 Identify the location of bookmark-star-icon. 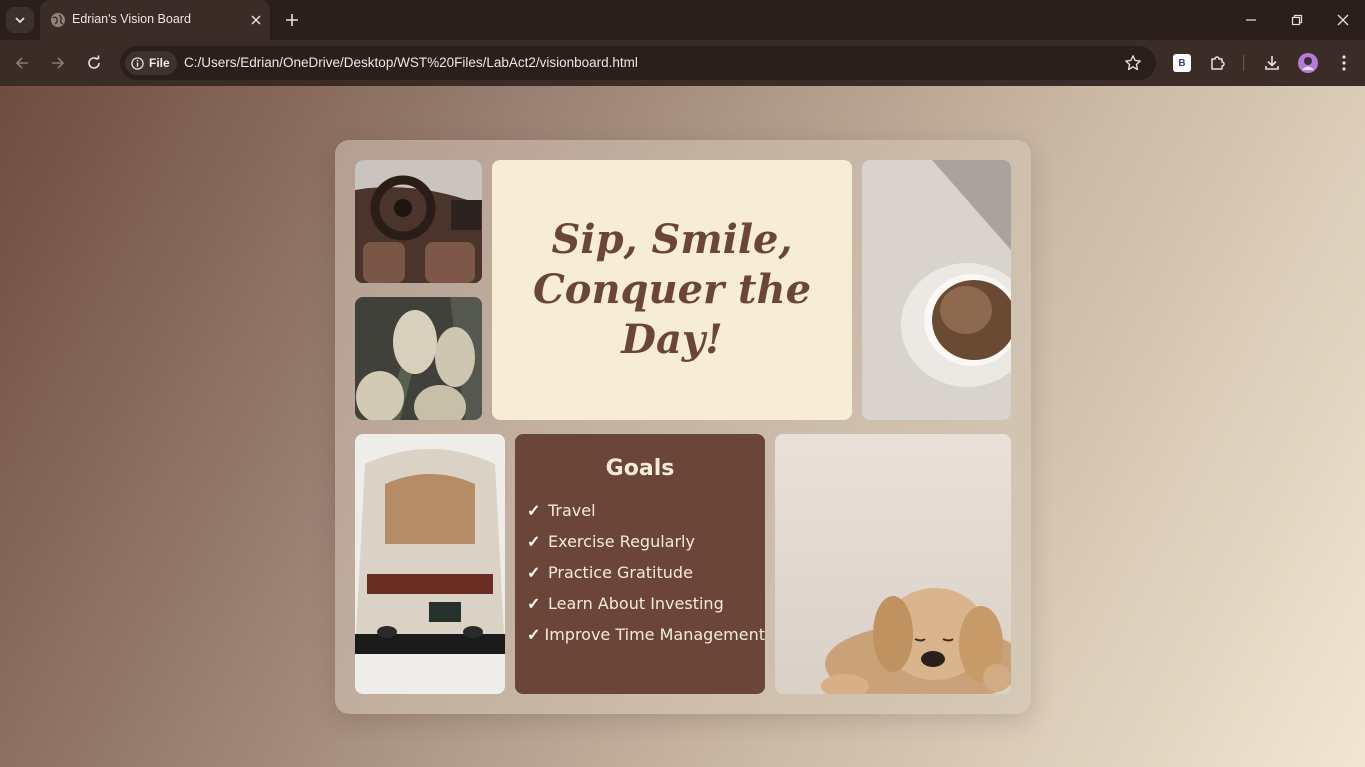
(1133, 63).